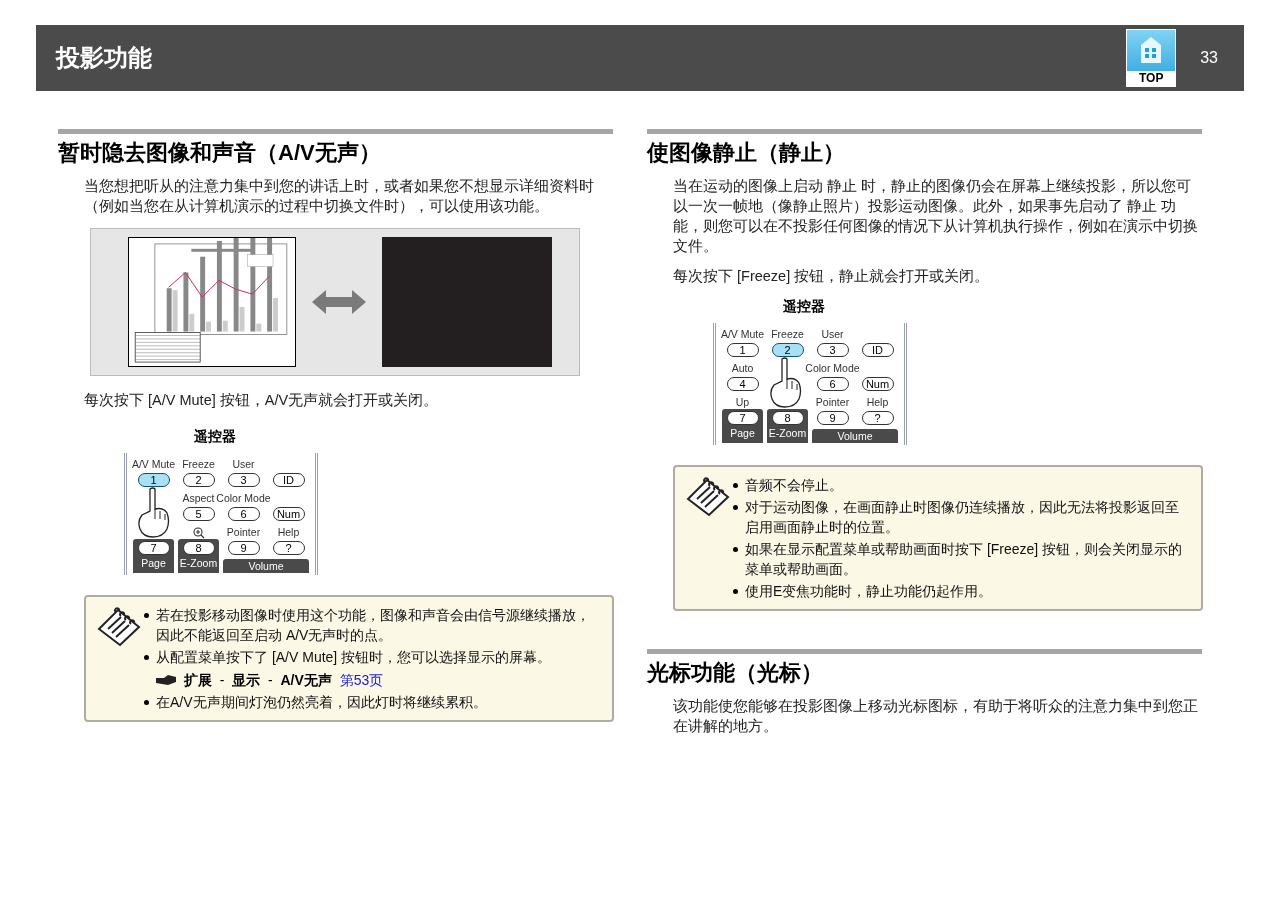 This screenshot has width=1280, height=905. I want to click on note-text: 如果在显示配置菜单或帮助画面时按下 [Freeze] 按钮，则会关闭显示的菜单或帮助画面。, so click(964, 559).